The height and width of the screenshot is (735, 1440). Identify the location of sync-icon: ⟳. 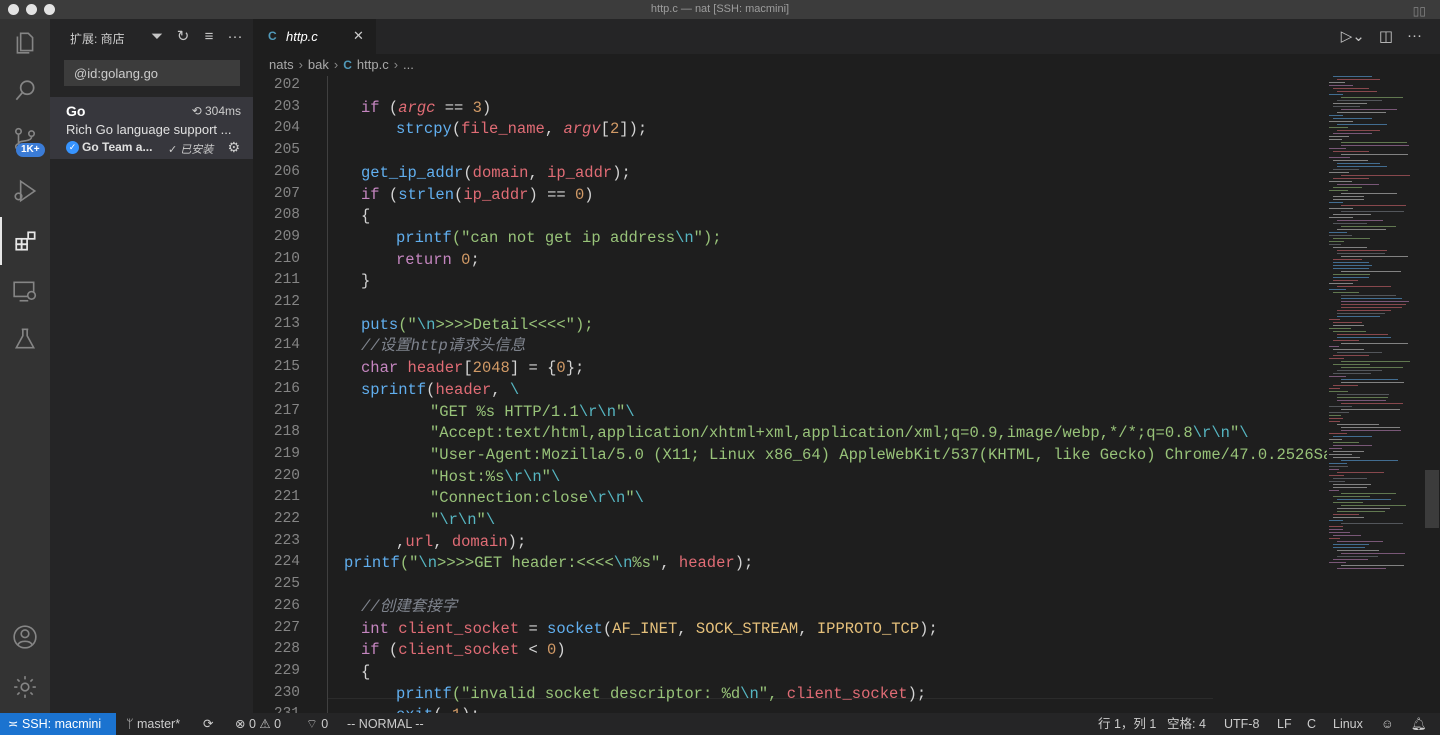
(208, 724).